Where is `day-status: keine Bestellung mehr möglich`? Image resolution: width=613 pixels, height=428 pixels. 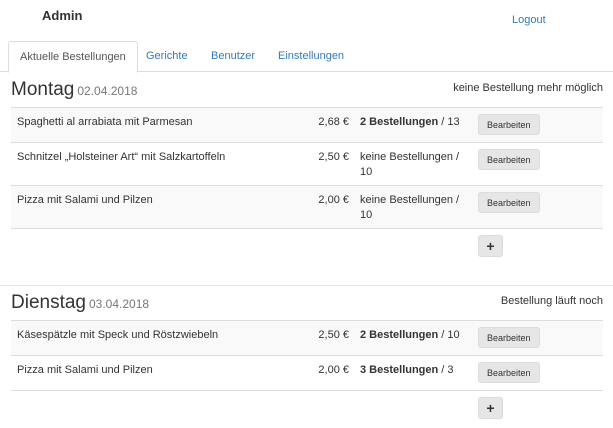
day-status: keine Bestellung mehr möglich is located at coordinates (528, 88).